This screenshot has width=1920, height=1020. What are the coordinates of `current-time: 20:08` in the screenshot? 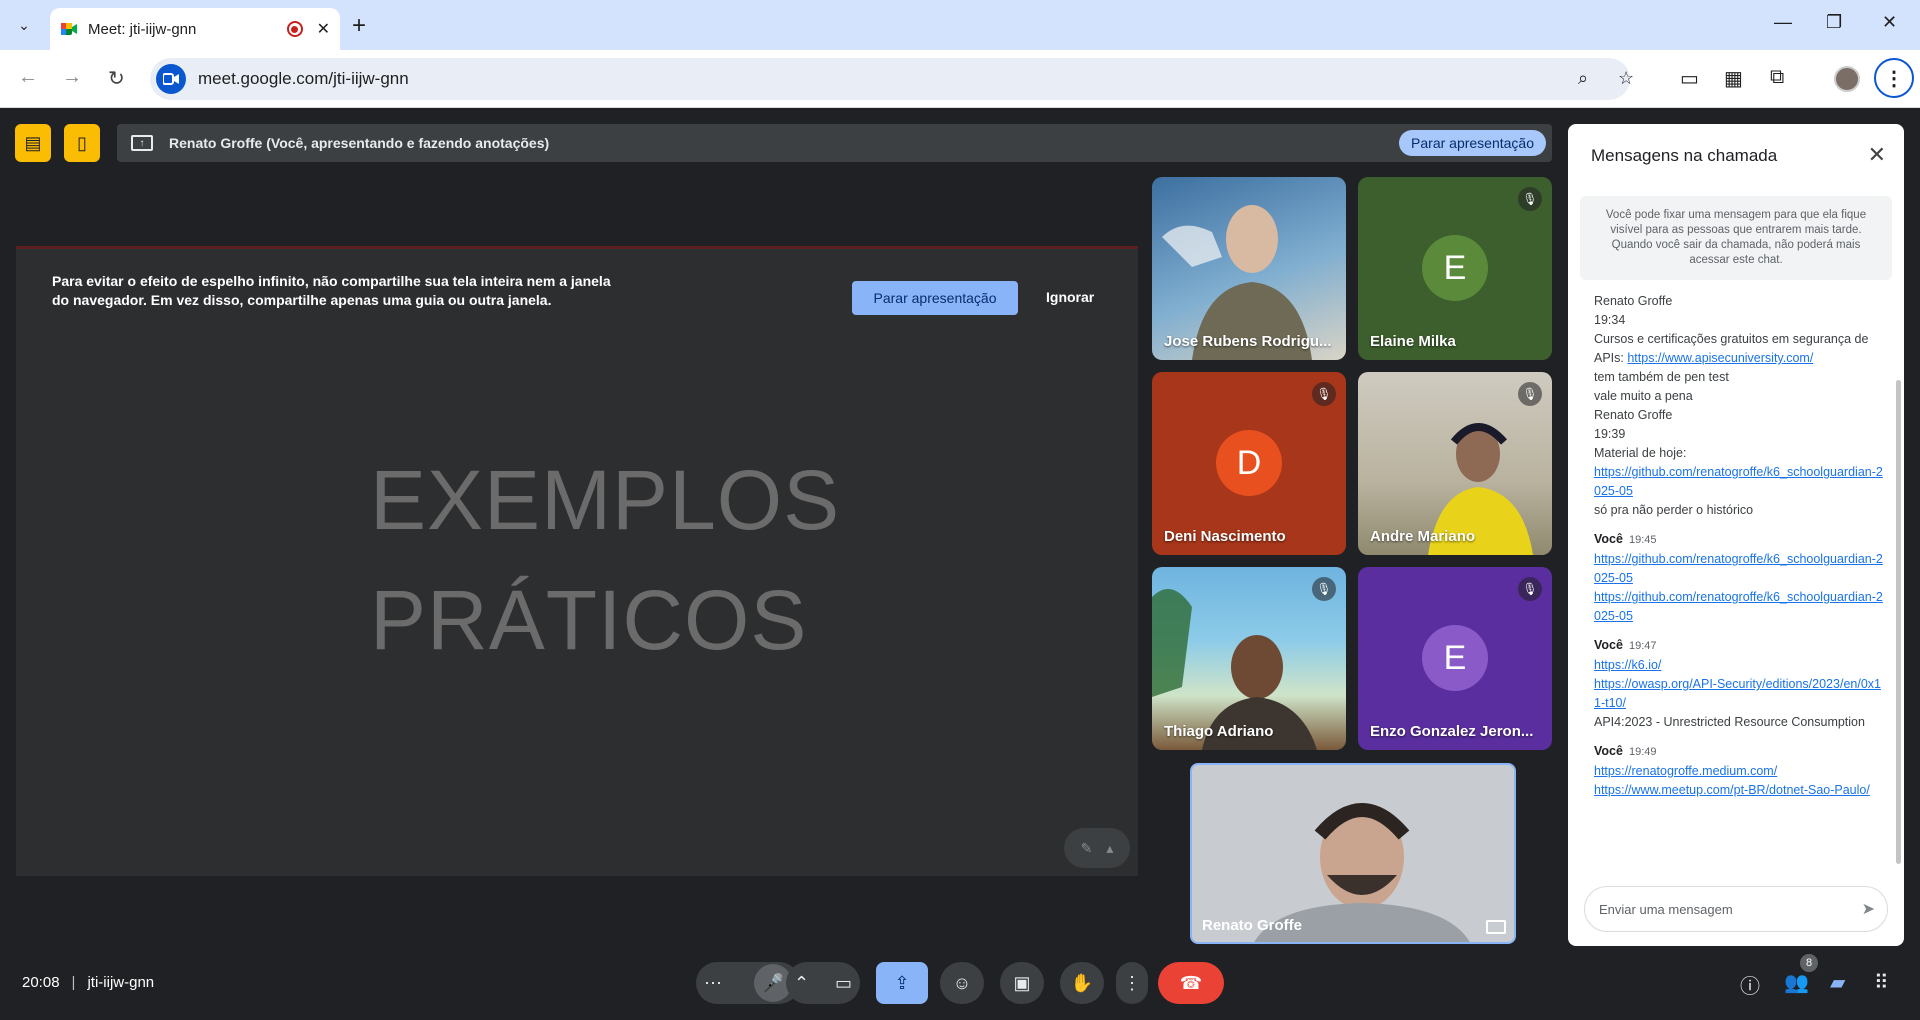 It's located at (41, 982).